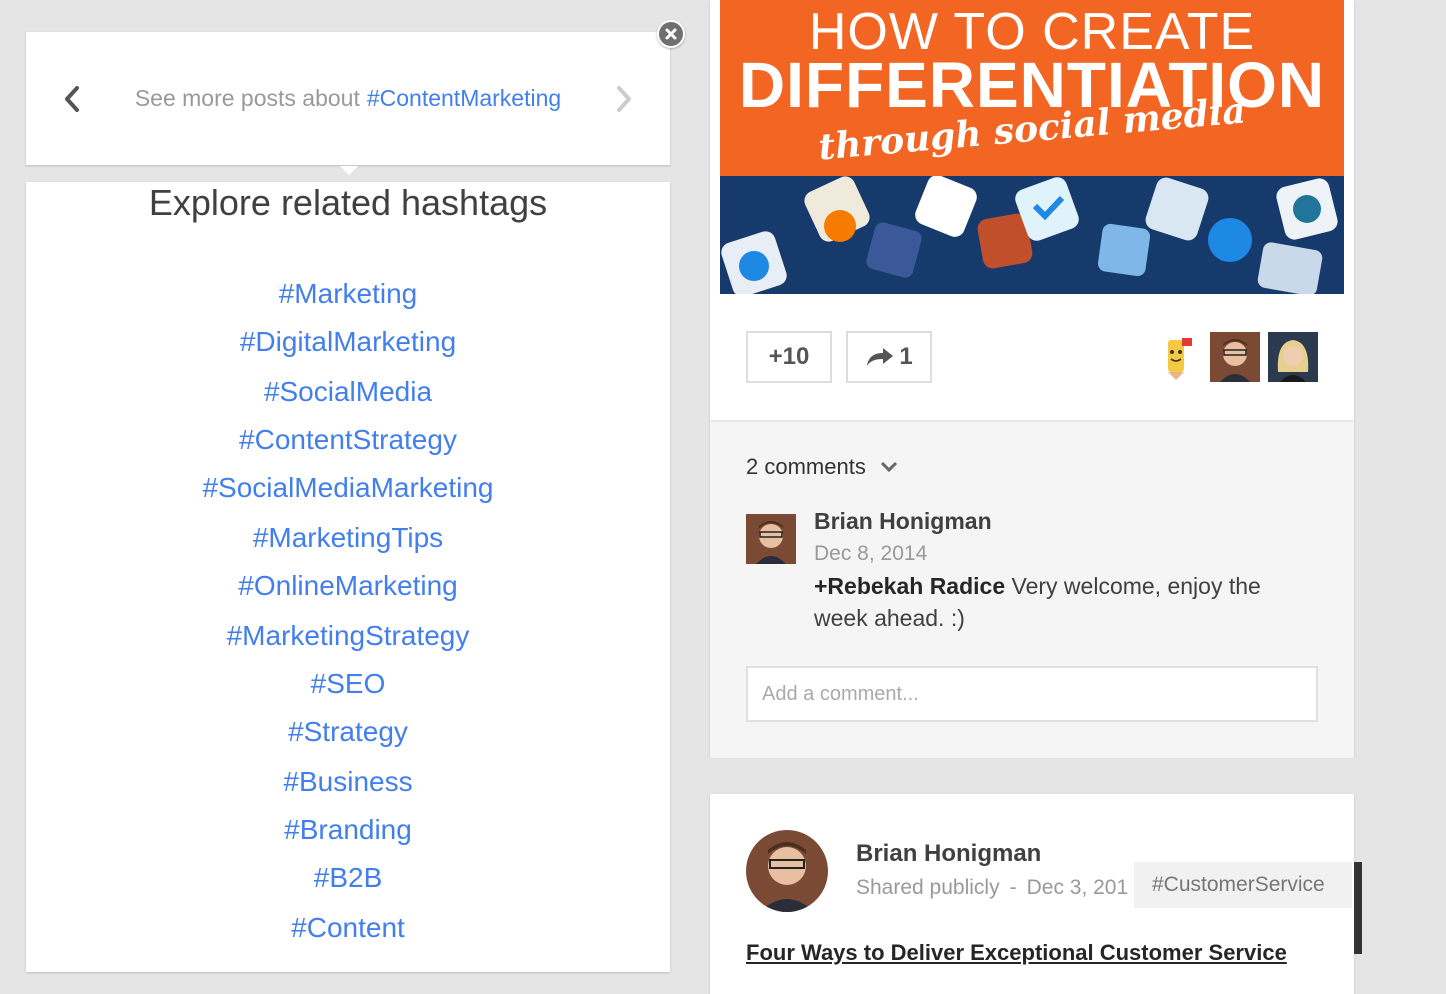  I want to click on related-hashtag-link: #Business, so click(348, 782).